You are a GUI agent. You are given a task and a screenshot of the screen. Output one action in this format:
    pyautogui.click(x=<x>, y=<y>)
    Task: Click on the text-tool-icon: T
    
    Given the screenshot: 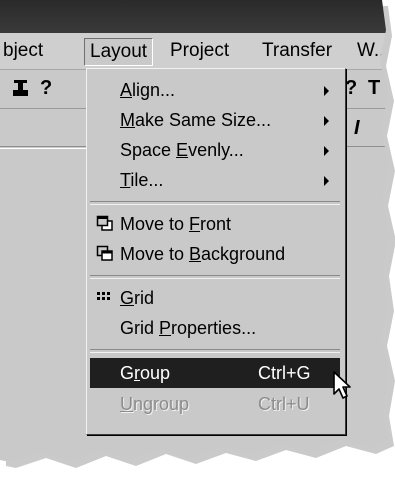 What is the action you would take?
    pyautogui.click(x=374, y=88)
    